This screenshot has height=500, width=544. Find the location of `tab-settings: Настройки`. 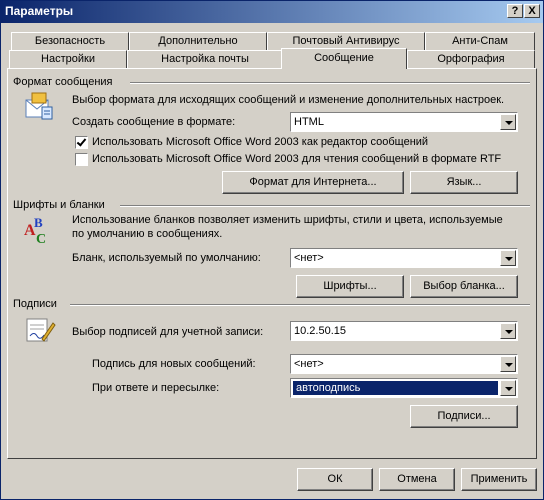

tab-settings: Настройки is located at coordinates (68, 59).